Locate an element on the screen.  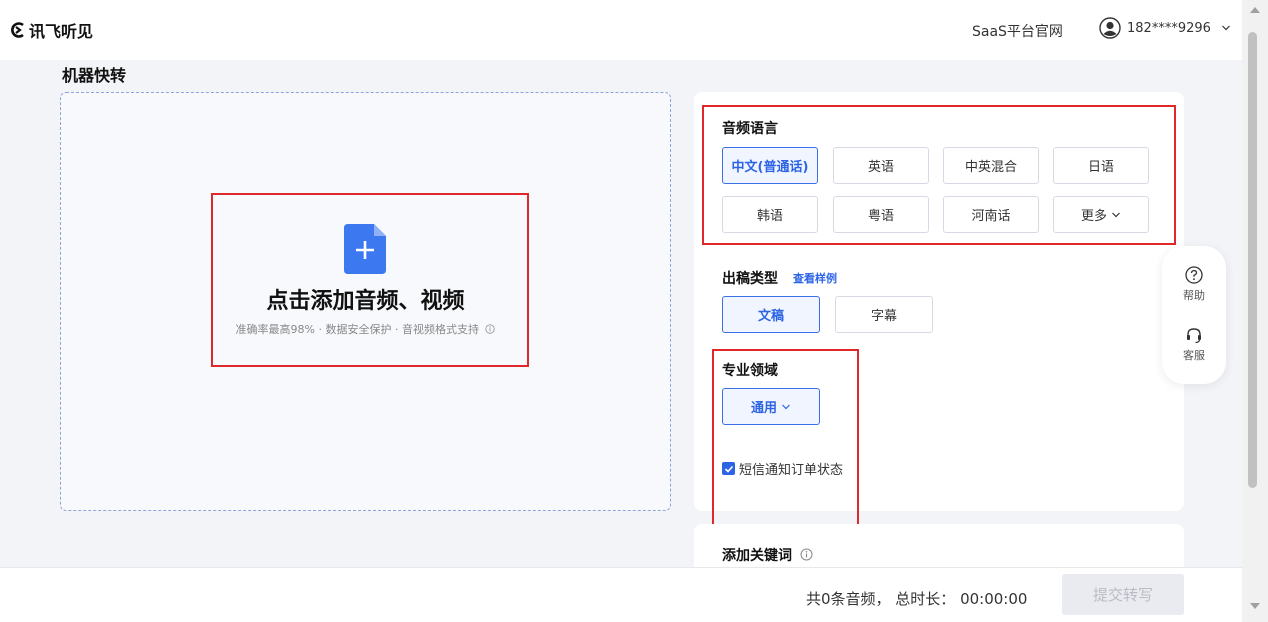
customer-service-button: 客服 is located at coordinates (1194, 344).